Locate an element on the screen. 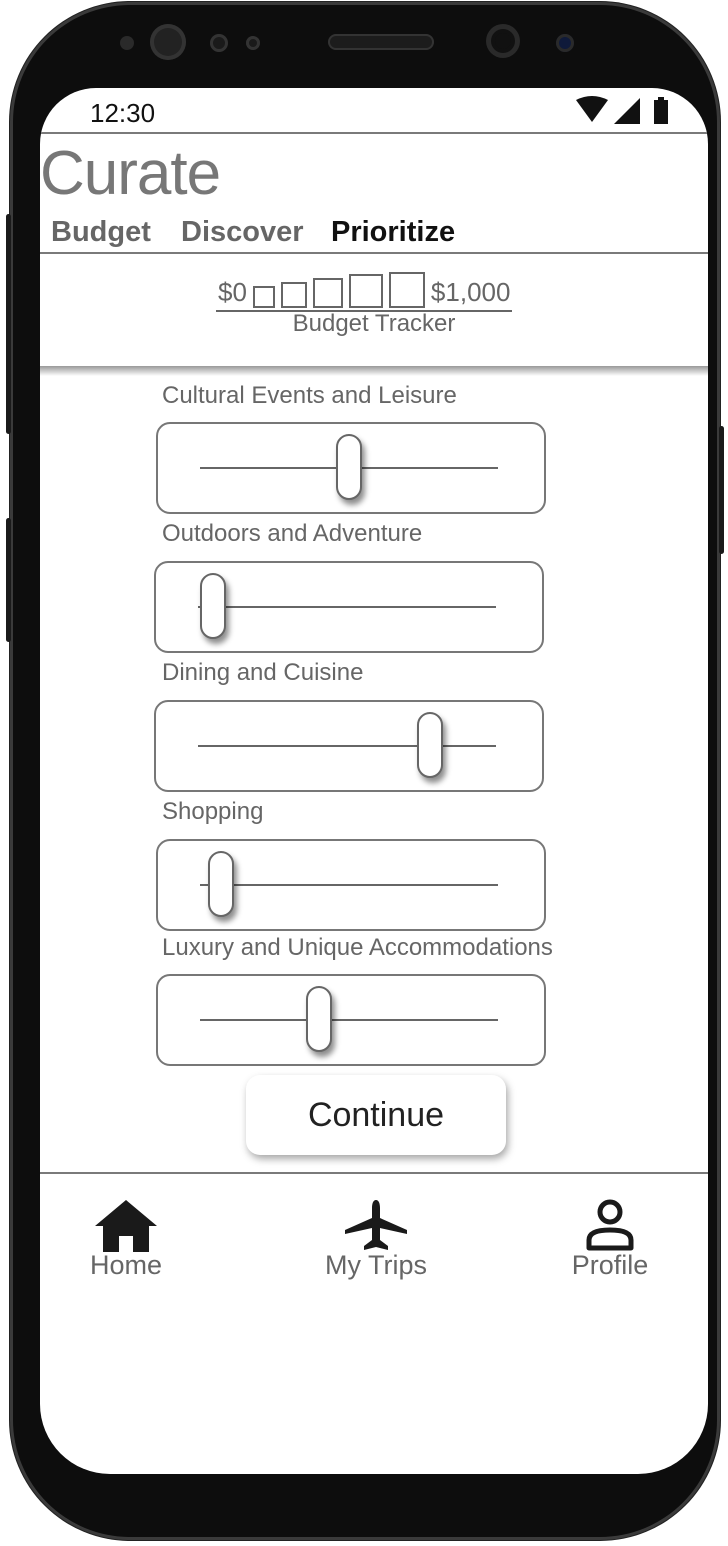 This screenshot has height=1546, width=728. header-divider is located at coordinates (374, 133).